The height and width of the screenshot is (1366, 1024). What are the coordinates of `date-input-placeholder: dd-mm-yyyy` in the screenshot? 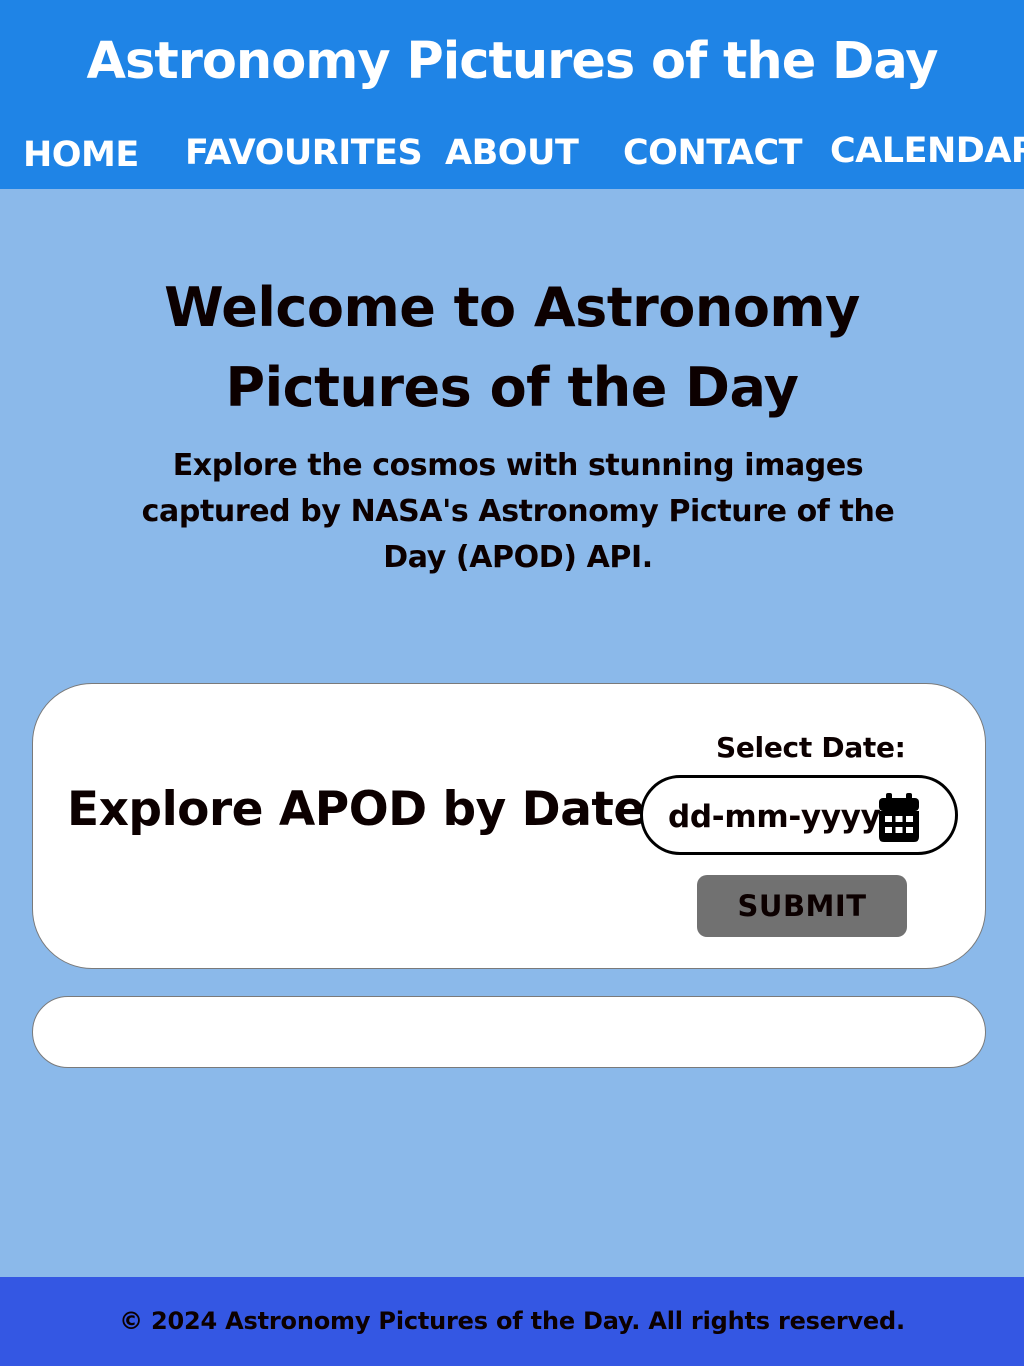 It's located at (774, 817).